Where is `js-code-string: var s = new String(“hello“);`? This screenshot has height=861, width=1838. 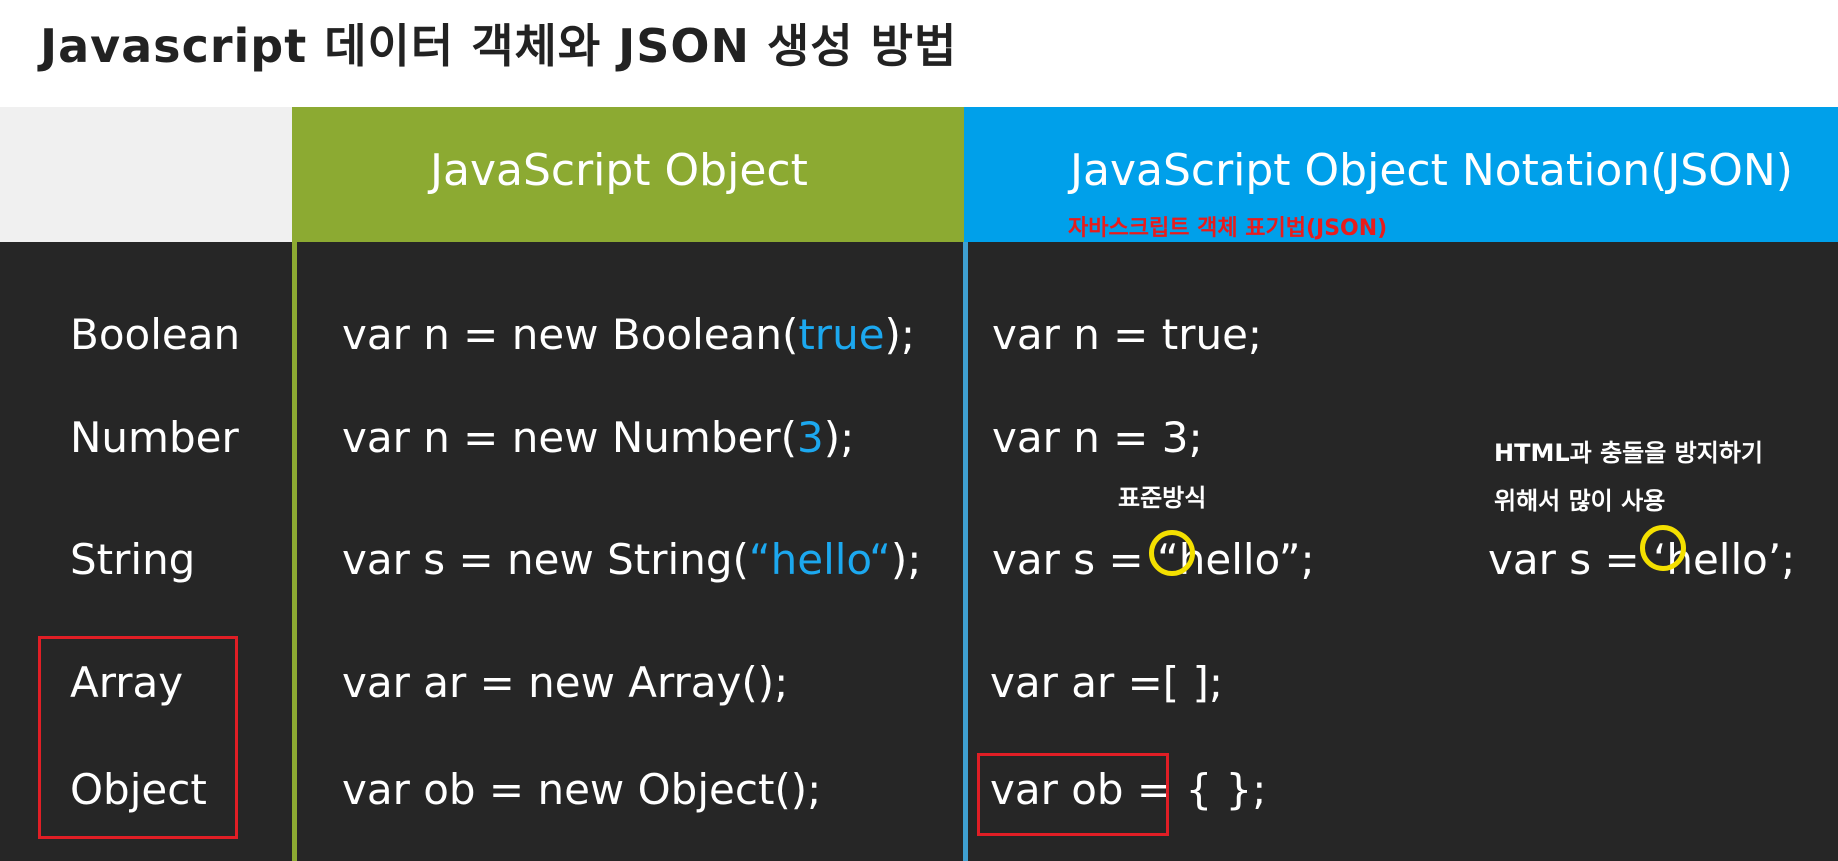
js-code-string: var s = new String(“hello“); is located at coordinates (631, 559).